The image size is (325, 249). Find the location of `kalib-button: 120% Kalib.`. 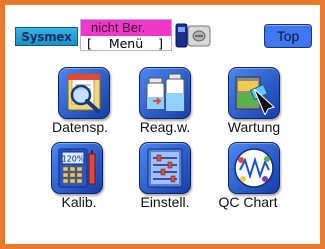

kalib-button: 120% Kalib. is located at coordinates (72, 183).